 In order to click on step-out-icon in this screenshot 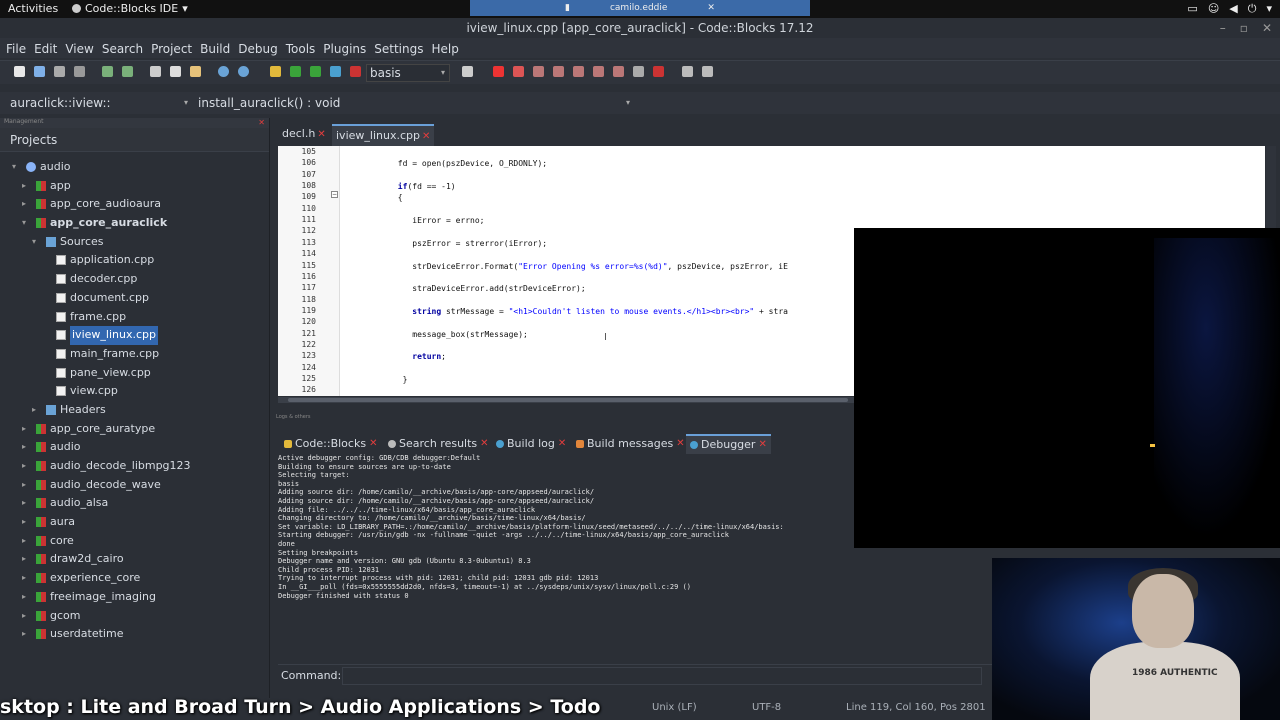, I will do `click(578, 71)`.